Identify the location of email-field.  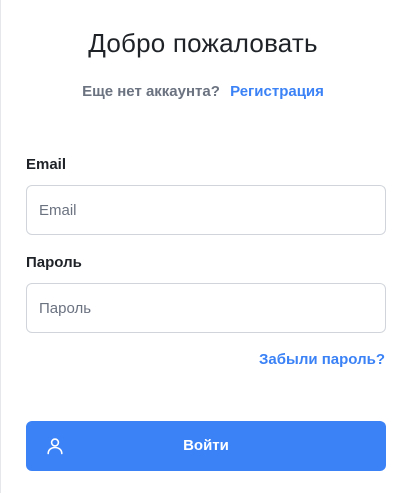
(206, 210).